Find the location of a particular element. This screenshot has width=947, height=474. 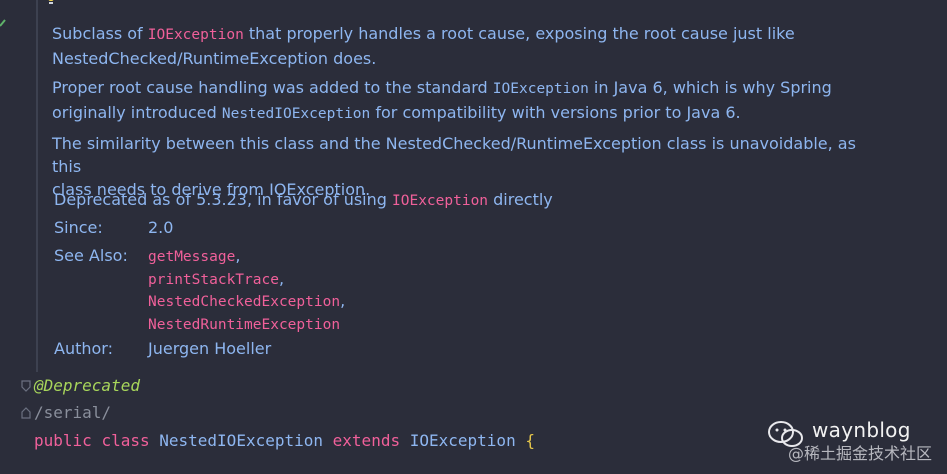

watermark-name: waynblog is located at coordinates (861, 430).